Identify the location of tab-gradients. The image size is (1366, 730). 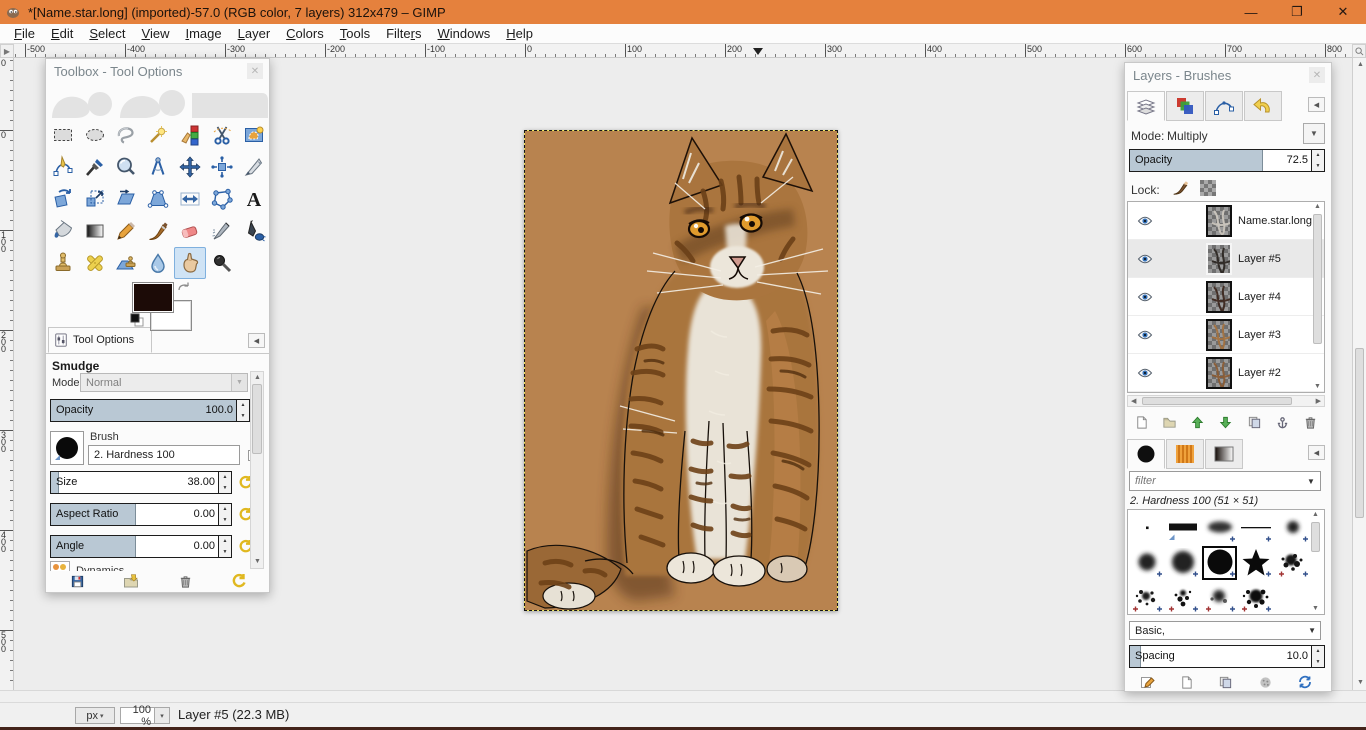
(1224, 454).